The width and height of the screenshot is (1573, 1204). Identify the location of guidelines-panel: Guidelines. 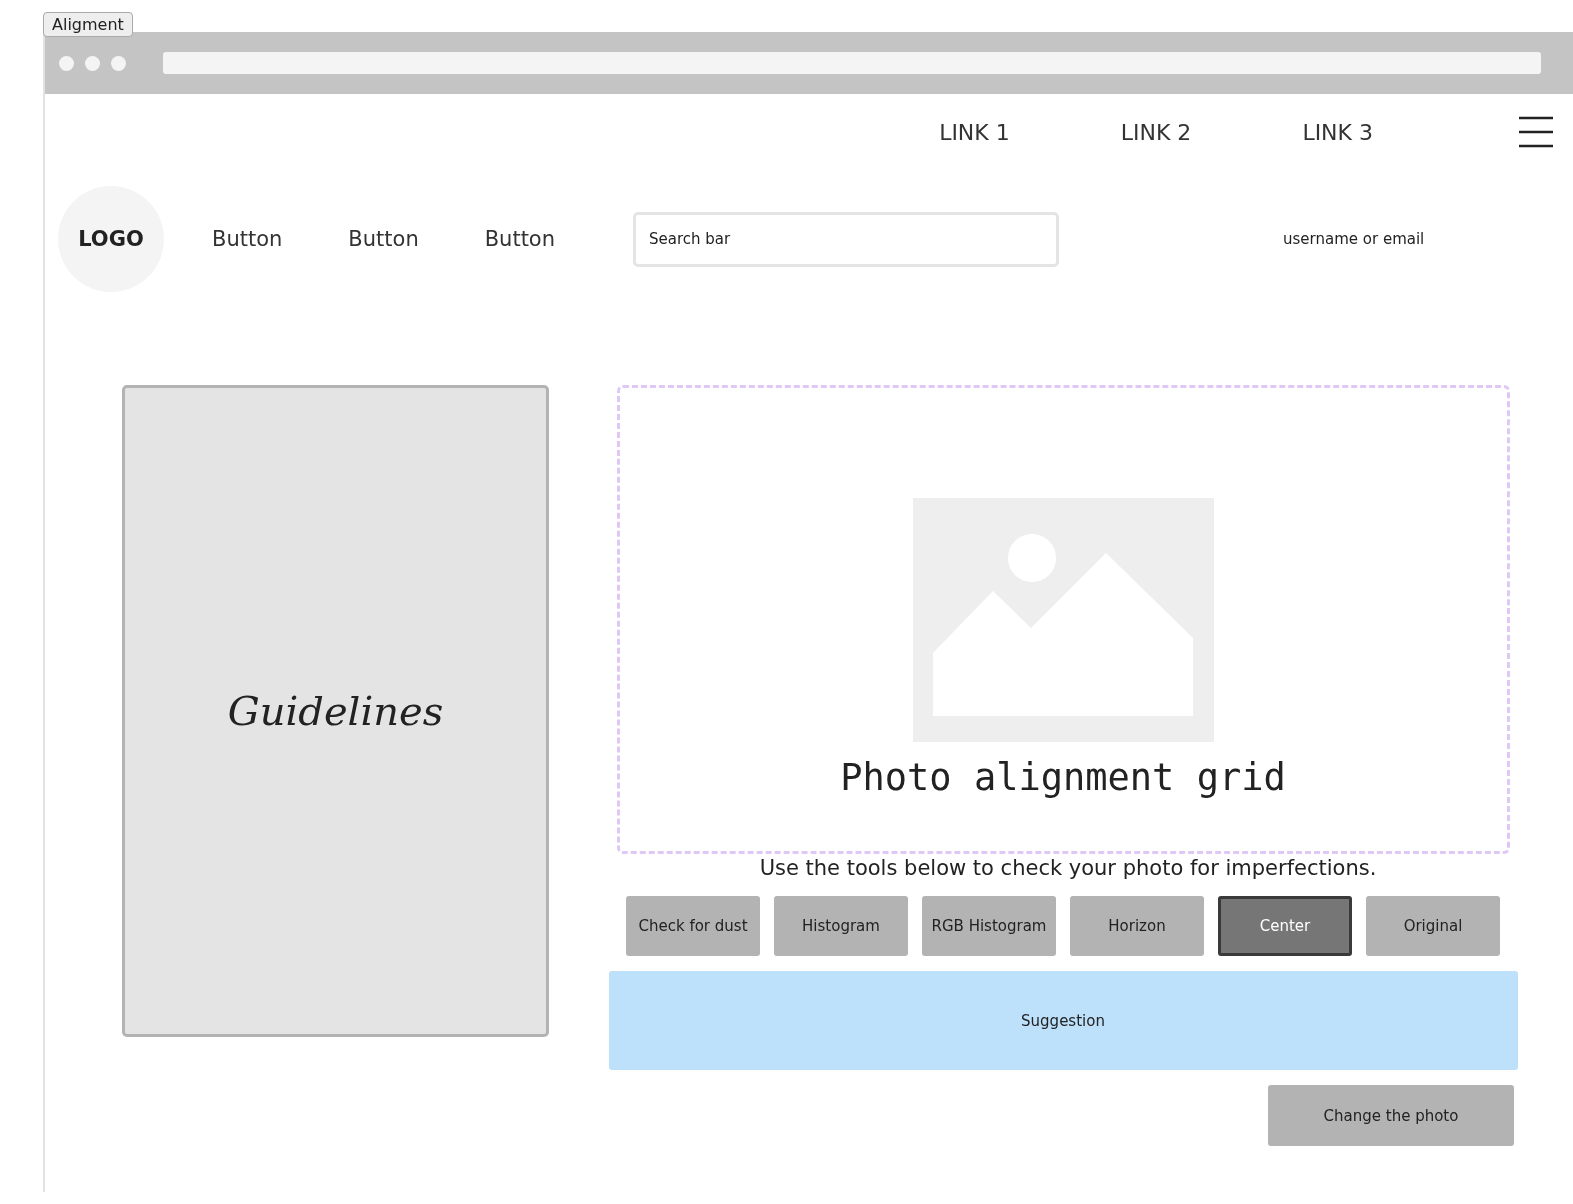
(335, 711).